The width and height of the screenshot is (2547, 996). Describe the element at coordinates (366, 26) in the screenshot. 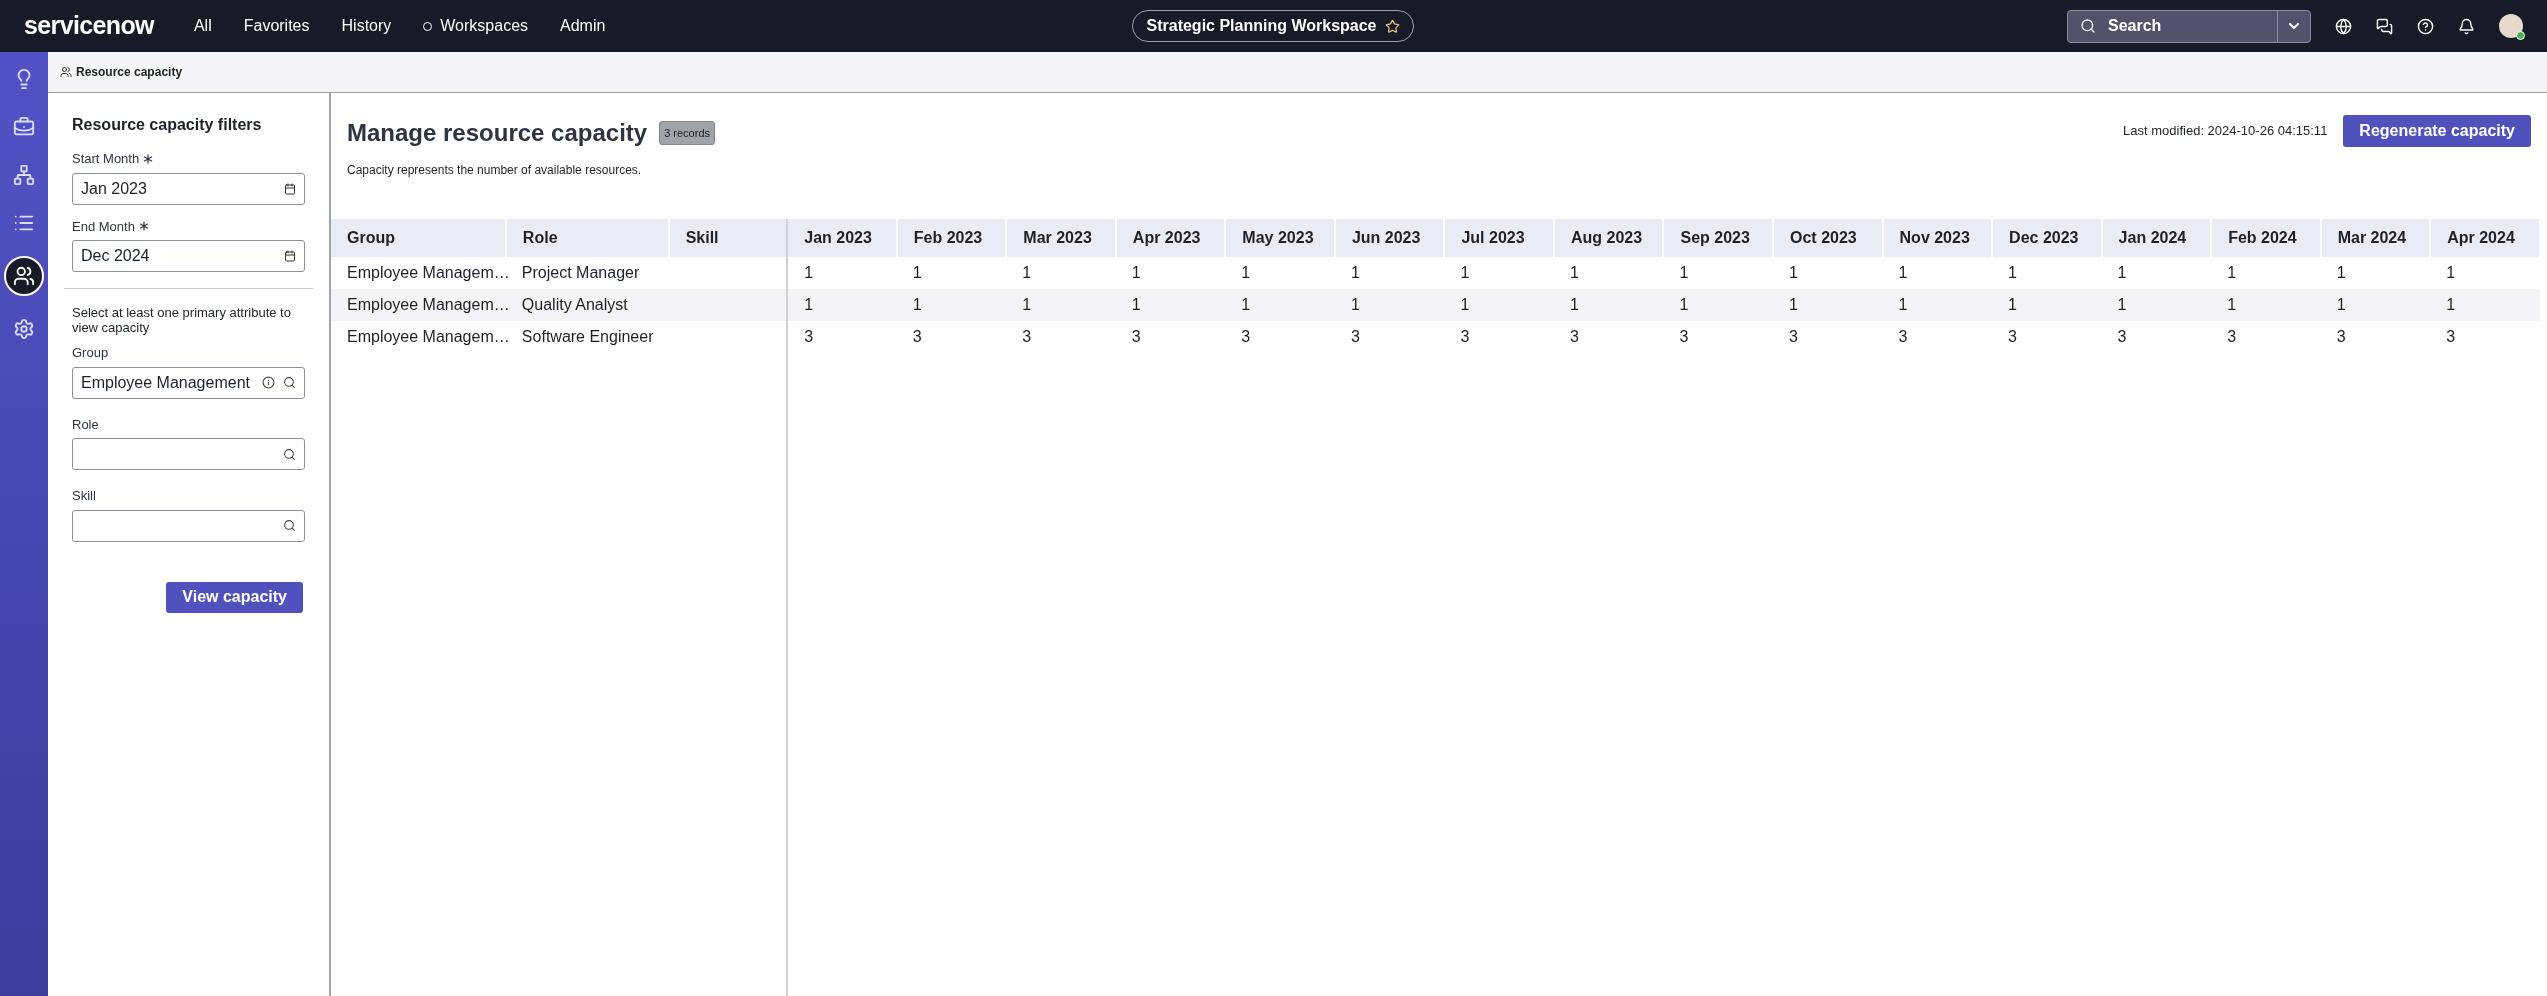

I see `nav-menu-item: History` at that location.